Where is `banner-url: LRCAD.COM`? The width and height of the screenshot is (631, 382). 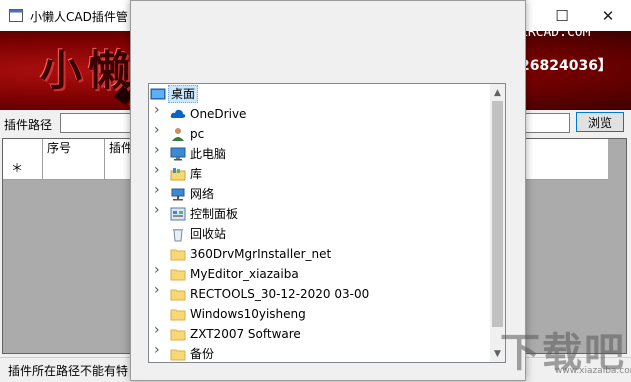
banner-url: LRCAD.COM is located at coordinates (555, 32).